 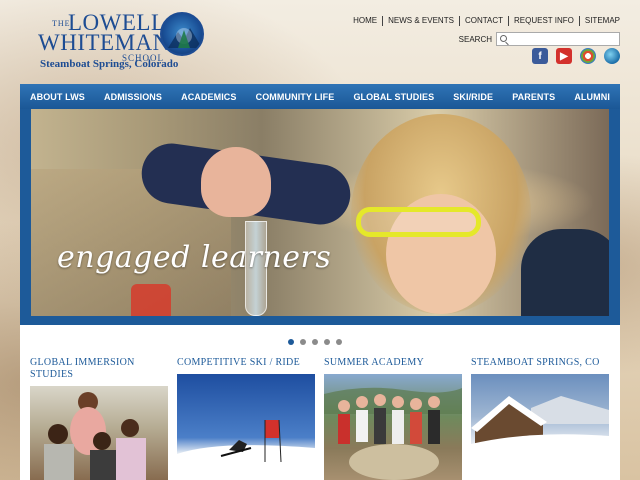 I want to click on search-bar: SEARCH, so click(x=539, y=41).